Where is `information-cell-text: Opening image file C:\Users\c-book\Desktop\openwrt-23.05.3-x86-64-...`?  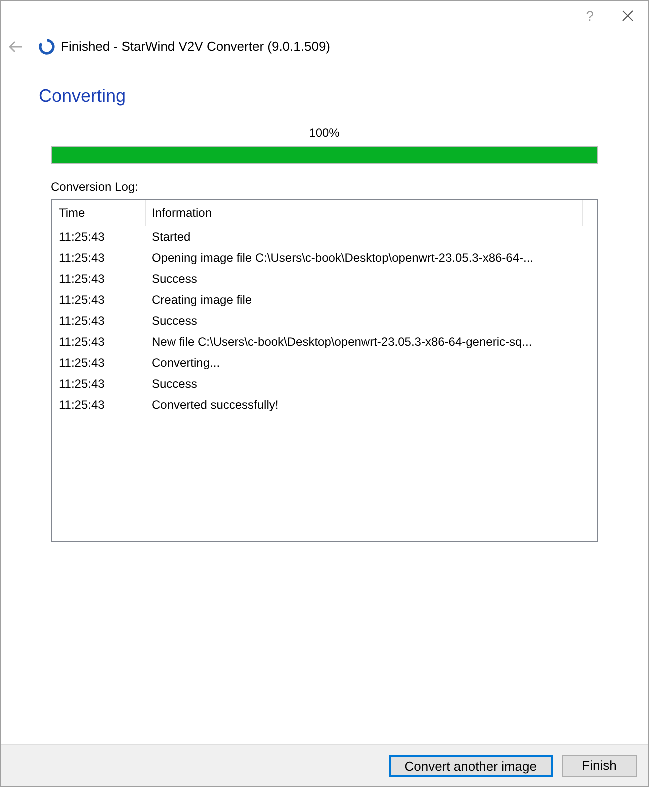 information-cell-text: Opening image file C:\Users\c-book\Desktop\openwrt-23.05.3-x86-64-... is located at coordinates (342, 258).